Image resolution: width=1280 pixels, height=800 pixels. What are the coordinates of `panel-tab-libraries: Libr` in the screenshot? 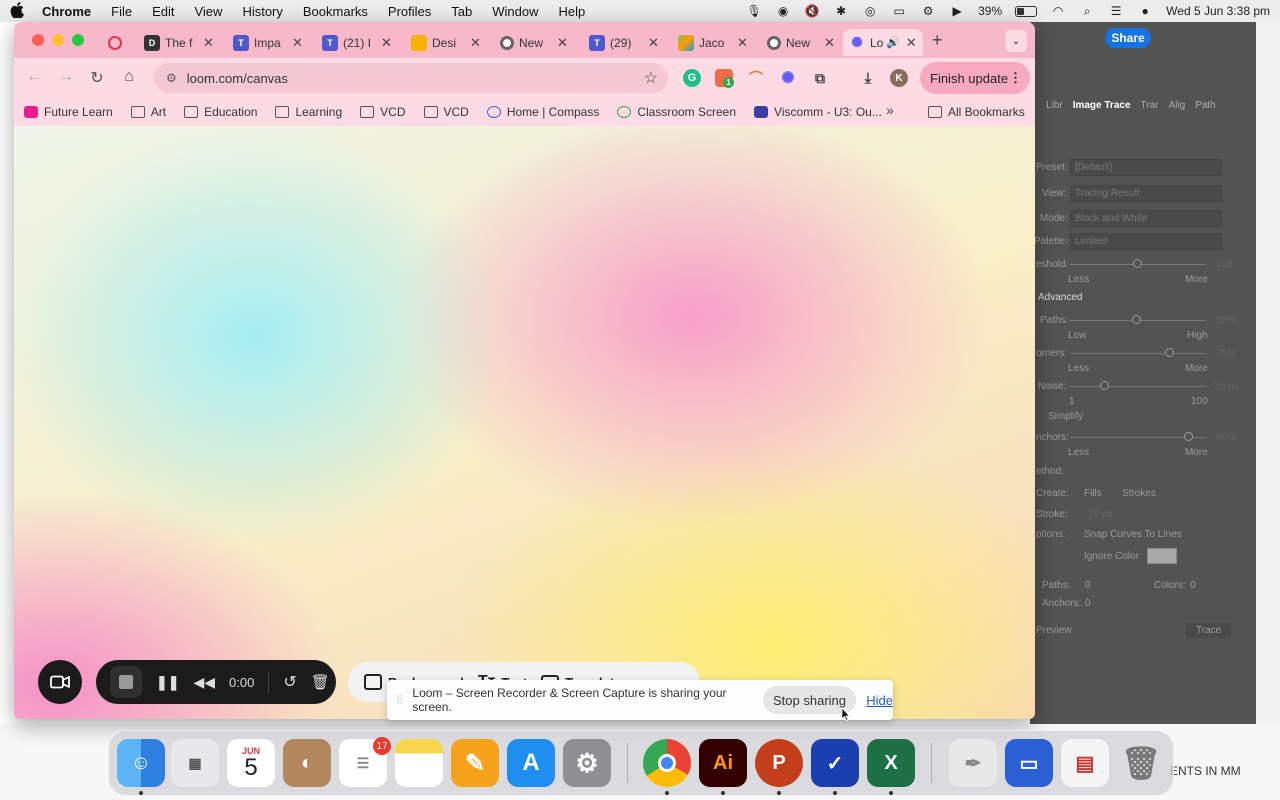 It's located at (1054, 105).